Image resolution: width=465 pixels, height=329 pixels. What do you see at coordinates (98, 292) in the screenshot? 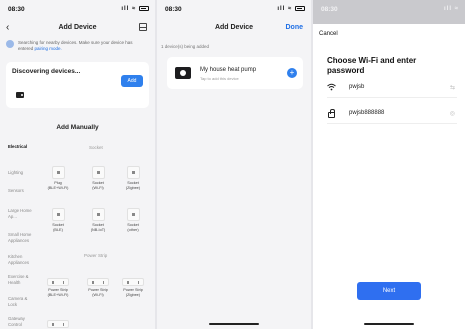
I see `tile-label: Power Strip (Wi-Fi)` at bounding box center [98, 292].